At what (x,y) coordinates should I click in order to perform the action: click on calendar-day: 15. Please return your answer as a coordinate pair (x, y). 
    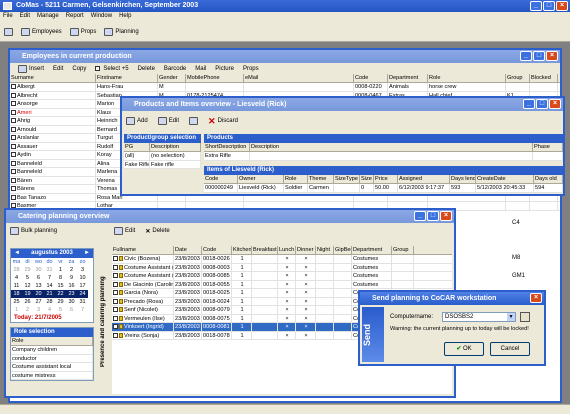
    Looking at the image, I should click on (60, 286).